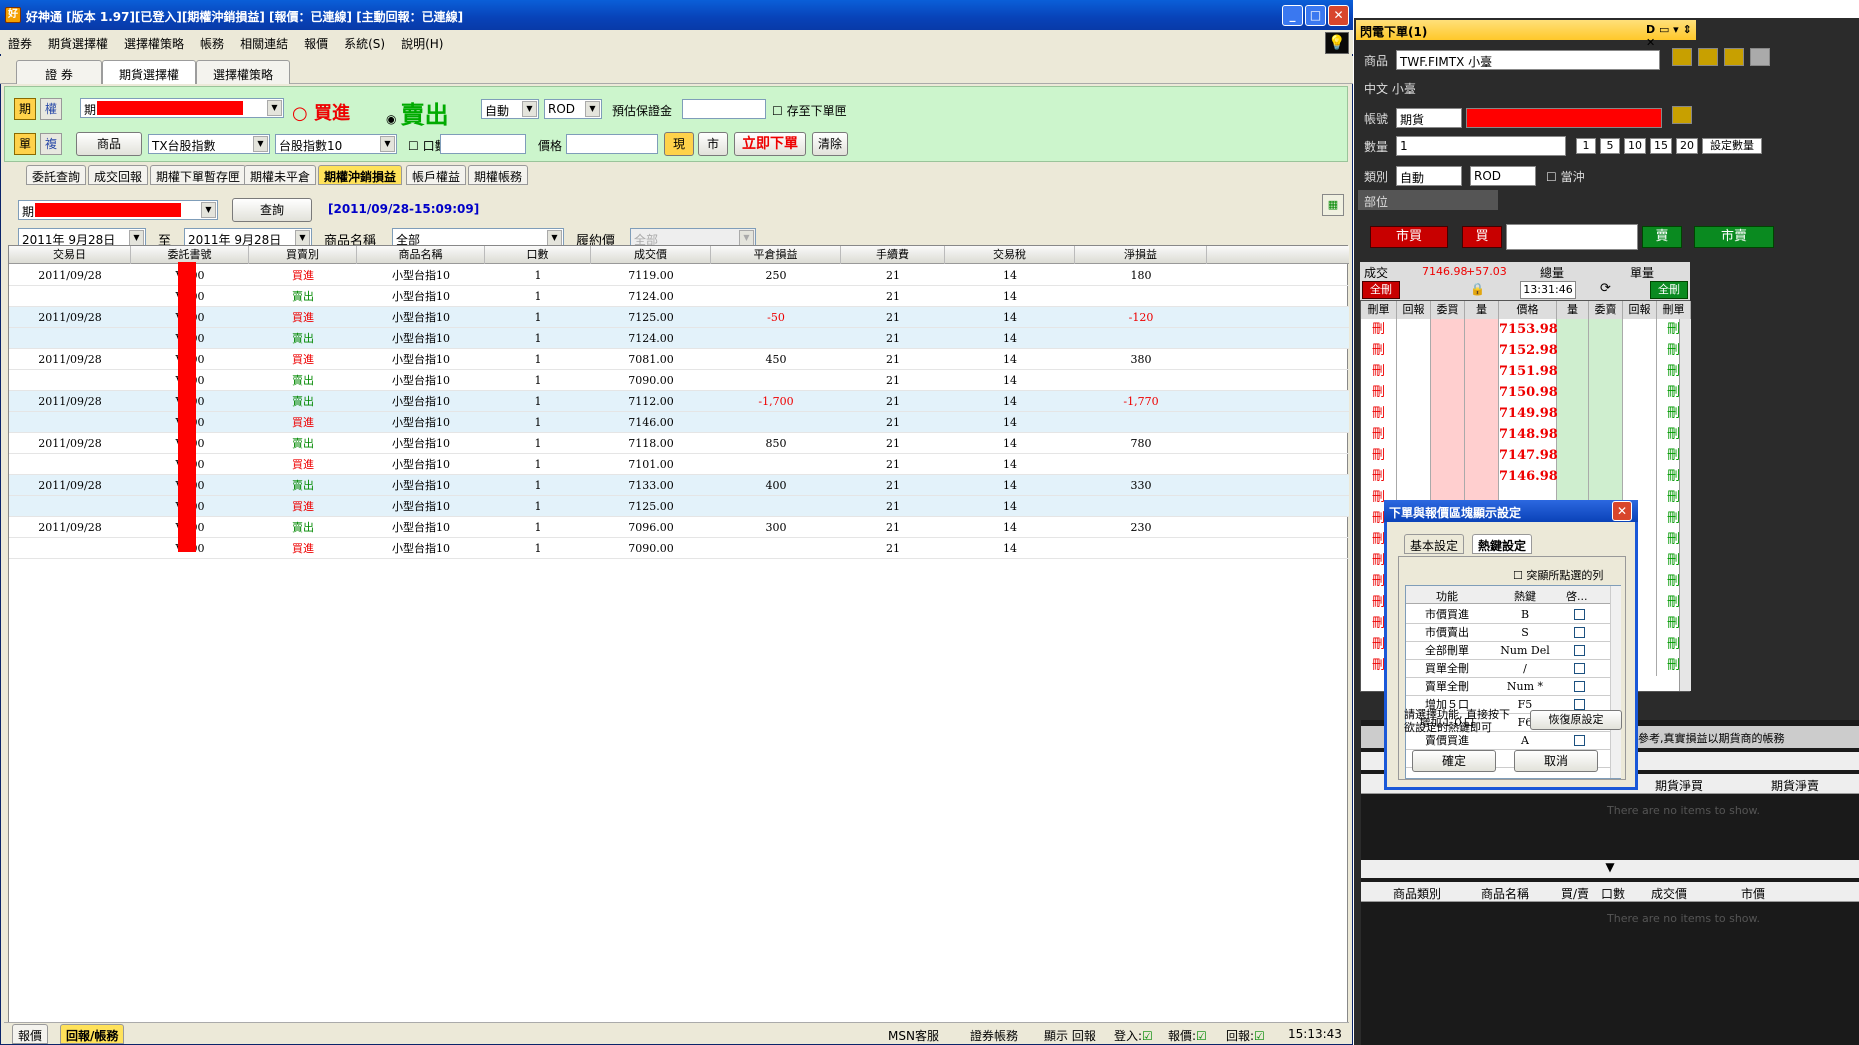 The image size is (1859, 1045). What do you see at coordinates (1556, 761) in the screenshot?
I see `dialog-cancel-button: 取消` at bounding box center [1556, 761].